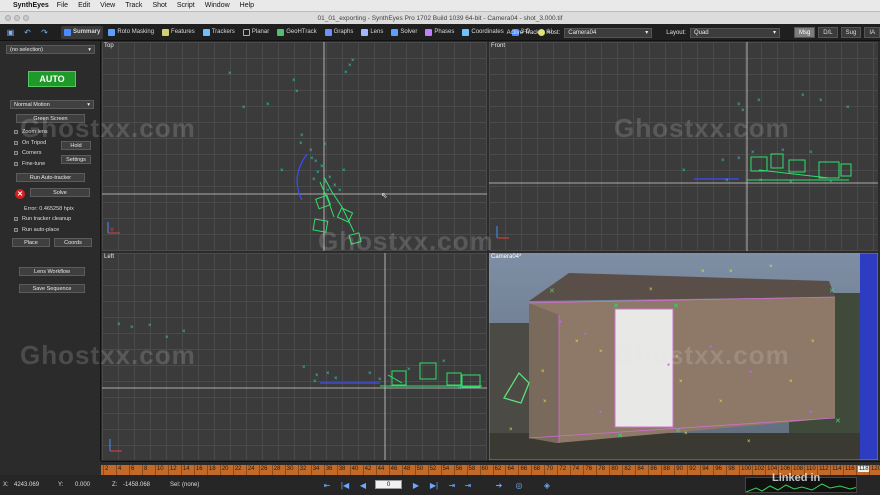 Image resolution: width=880 pixels, height=495 pixels. Describe the element at coordinates (482, 32) in the screenshot. I see `tab-coordinates: Coordinates` at that location.